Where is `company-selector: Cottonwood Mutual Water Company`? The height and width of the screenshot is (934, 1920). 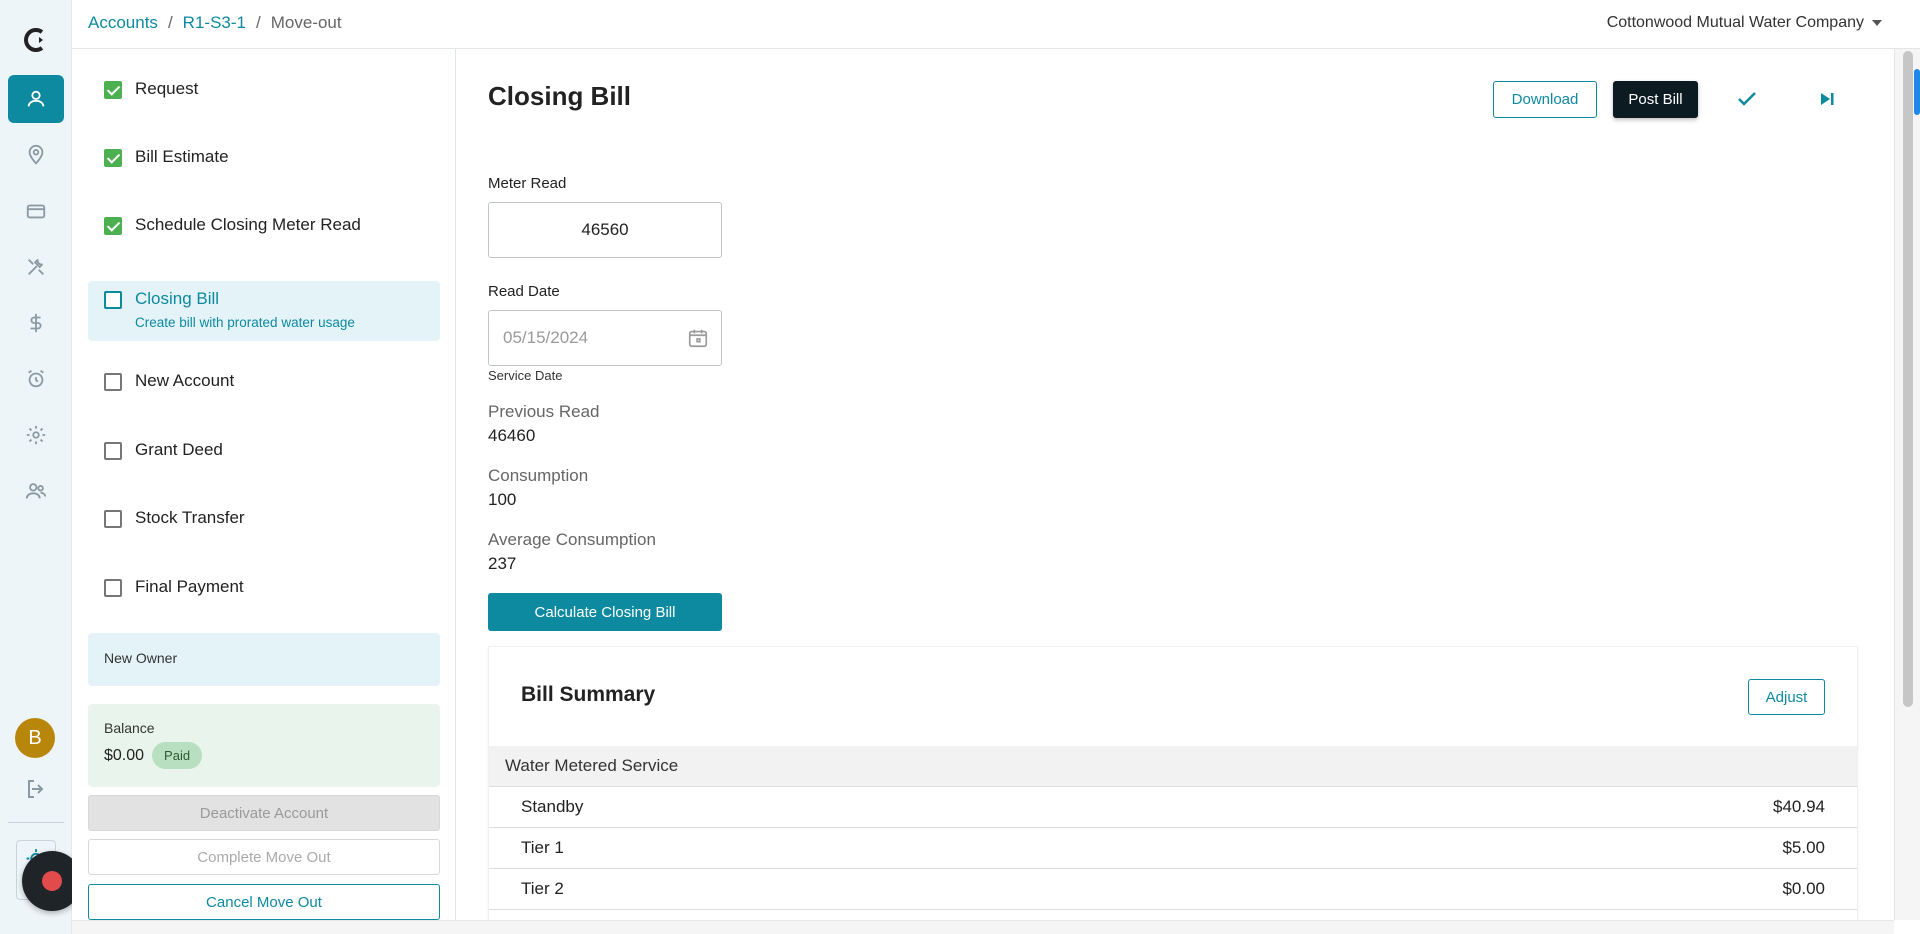 company-selector: Cottonwood Mutual Water Company is located at coordinates (1744, 23).